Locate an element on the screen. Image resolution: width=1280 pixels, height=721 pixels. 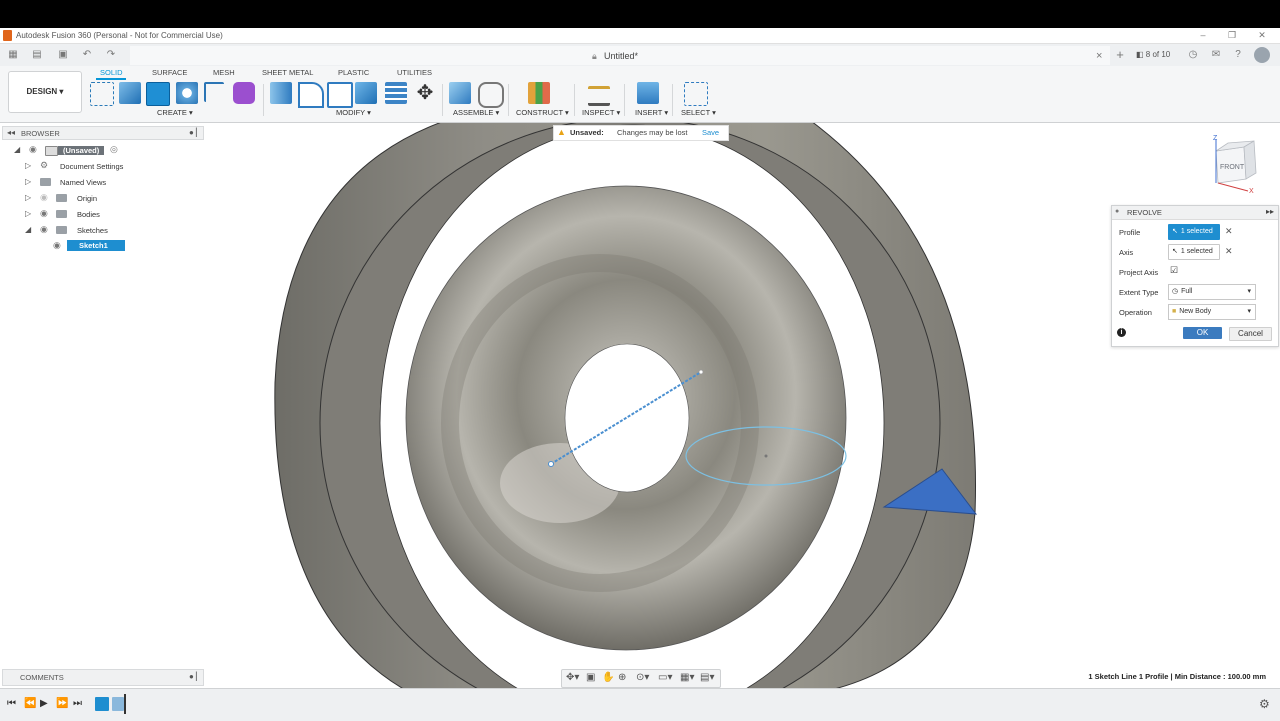
step-back-icon: ⏪ is located at coordinates (30, 703).